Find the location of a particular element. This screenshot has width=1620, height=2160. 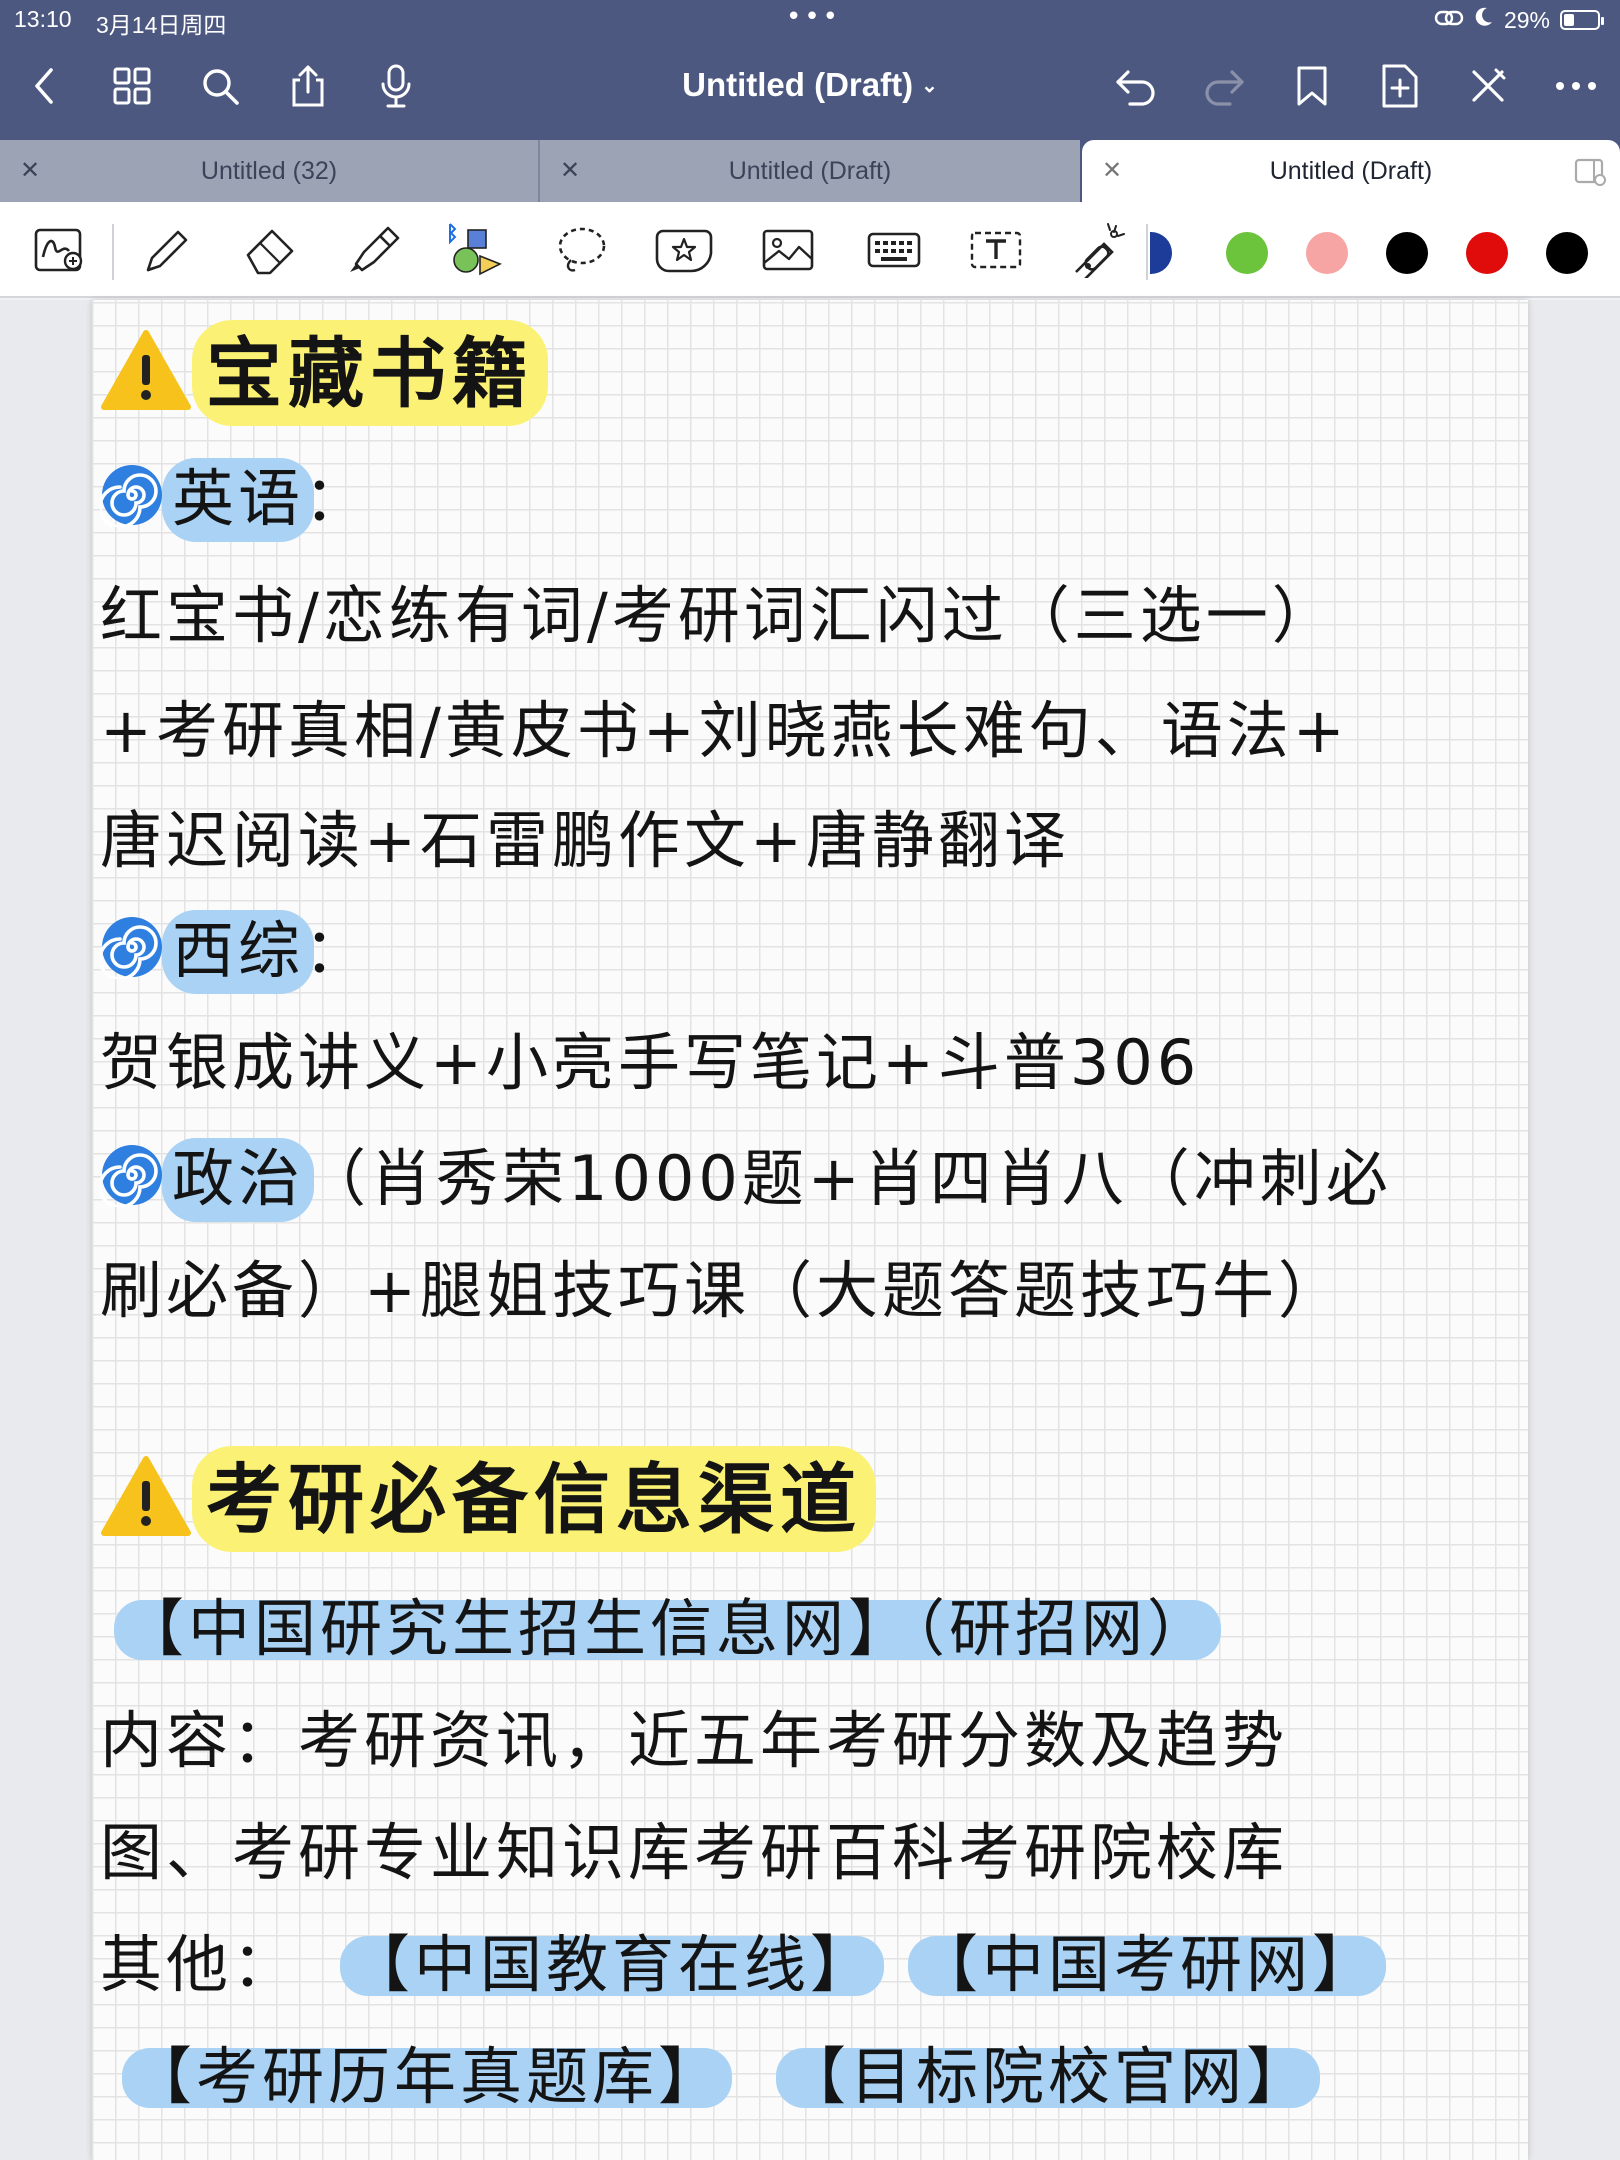

politics-label: 政治 is located at coordinates (238, 1175).